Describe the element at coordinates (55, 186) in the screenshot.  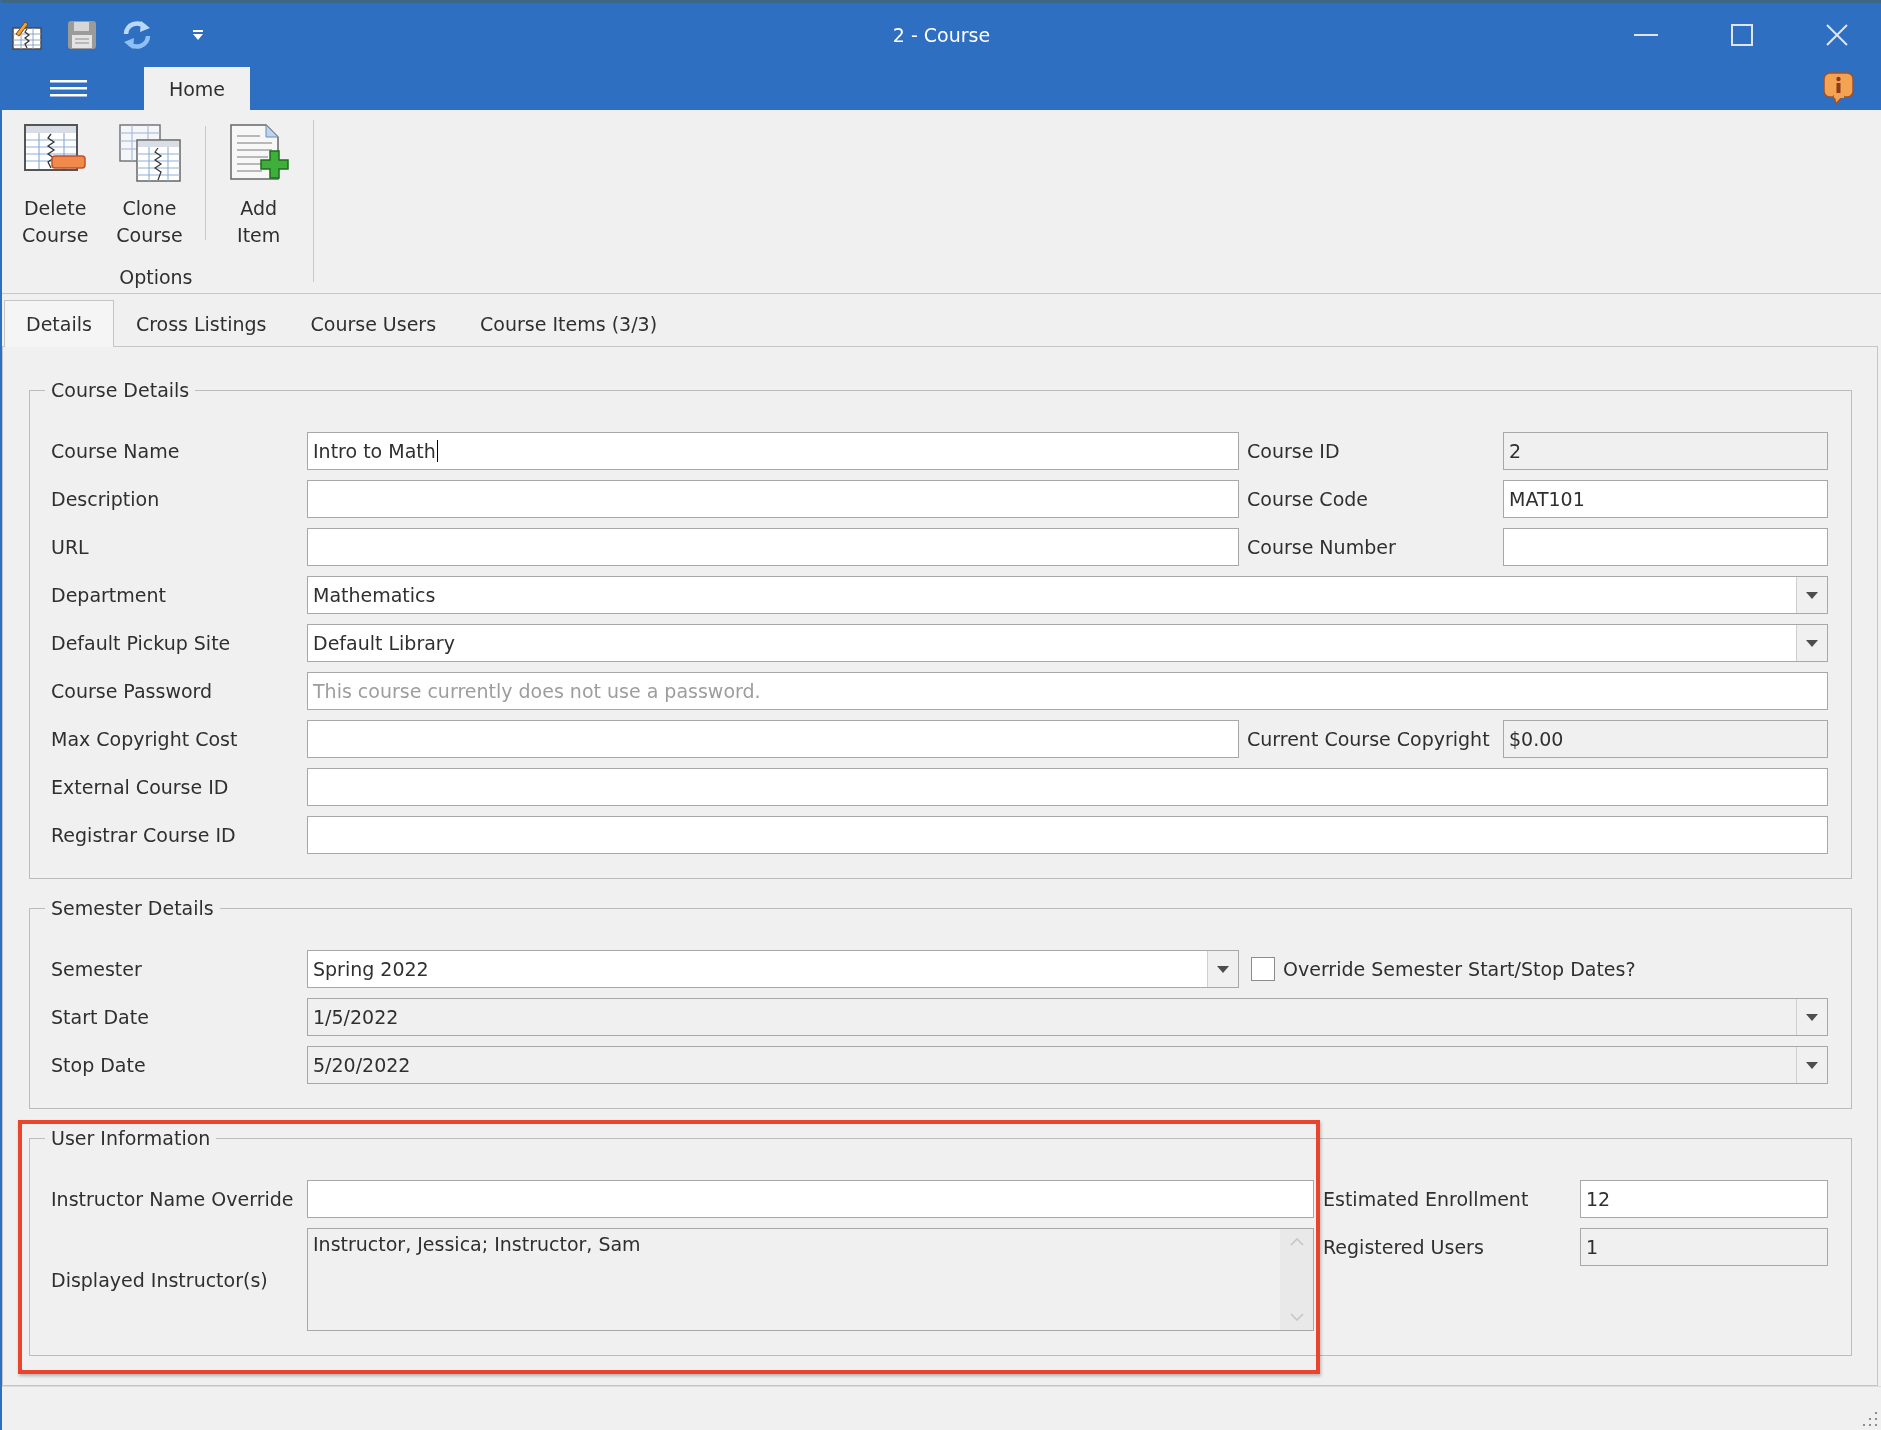
I see `ribbon-button: Delete Course` at that location.